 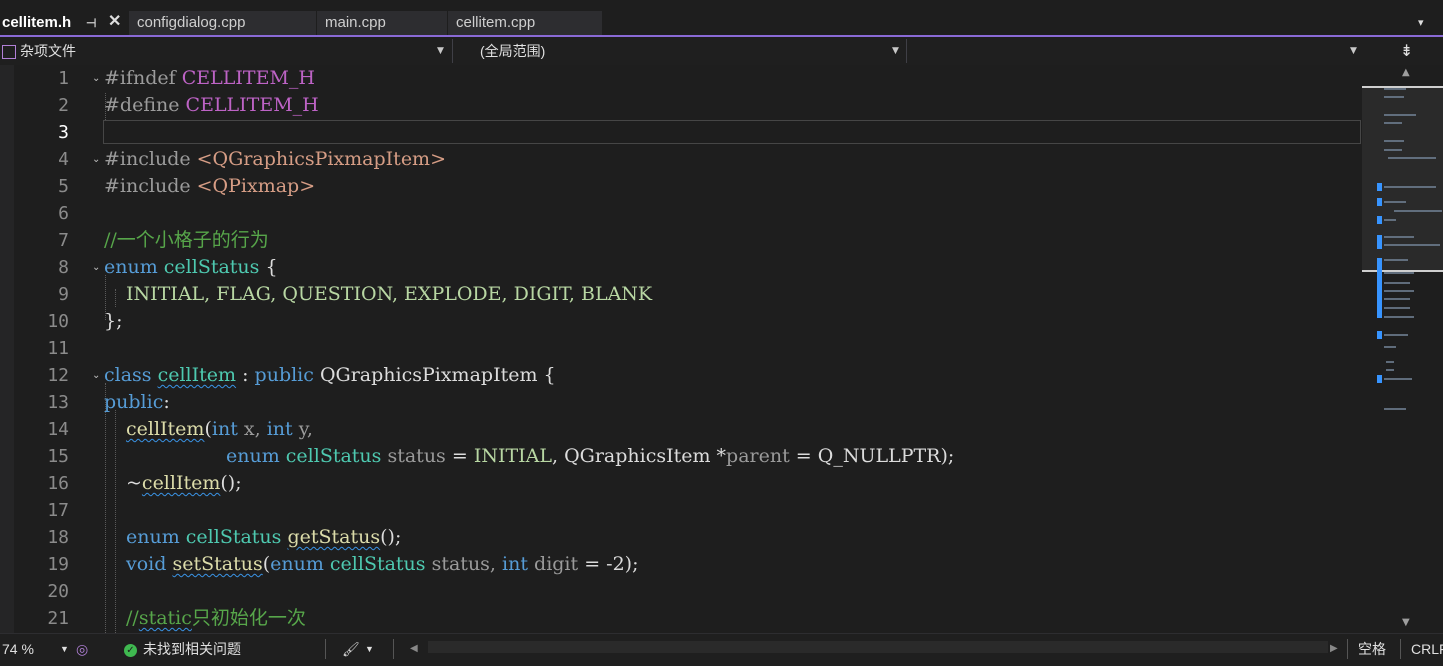 I want to click on token: {, so click(x=271, y=267).